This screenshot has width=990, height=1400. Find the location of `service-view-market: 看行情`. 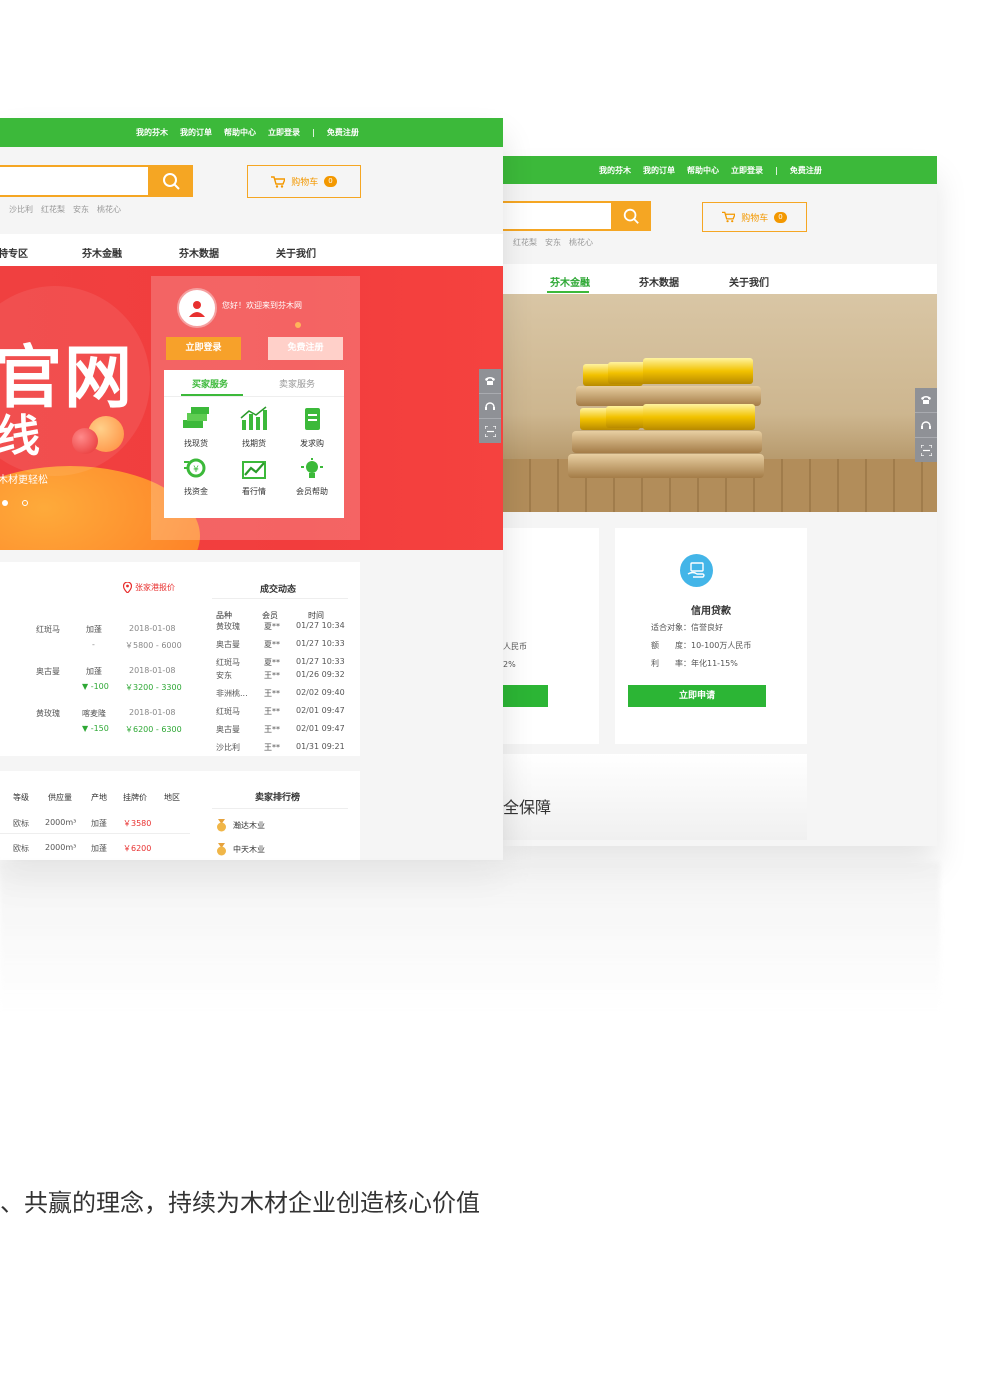

service-view-market: 看行情 is located at coordinates (254, 477).